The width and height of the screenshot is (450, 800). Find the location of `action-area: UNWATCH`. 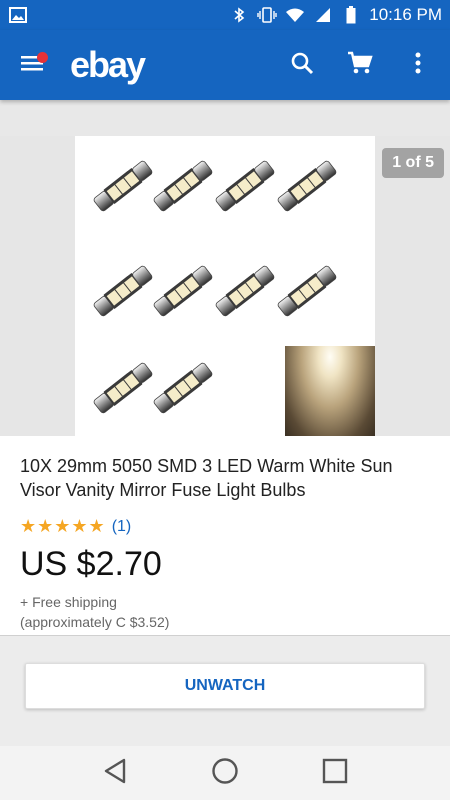

action-area: UNWATCH is located at coordinates (225, 691).